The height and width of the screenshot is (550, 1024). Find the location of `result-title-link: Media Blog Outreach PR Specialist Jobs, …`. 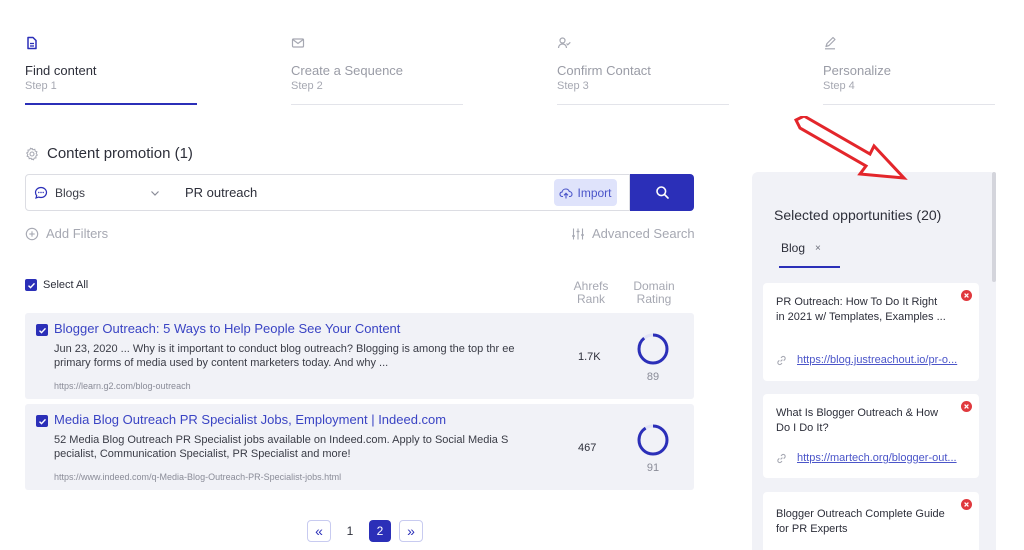

result-title-link: Media Blog Outreach PR Specialist Jobs, … is located at coordinates (250, 419).